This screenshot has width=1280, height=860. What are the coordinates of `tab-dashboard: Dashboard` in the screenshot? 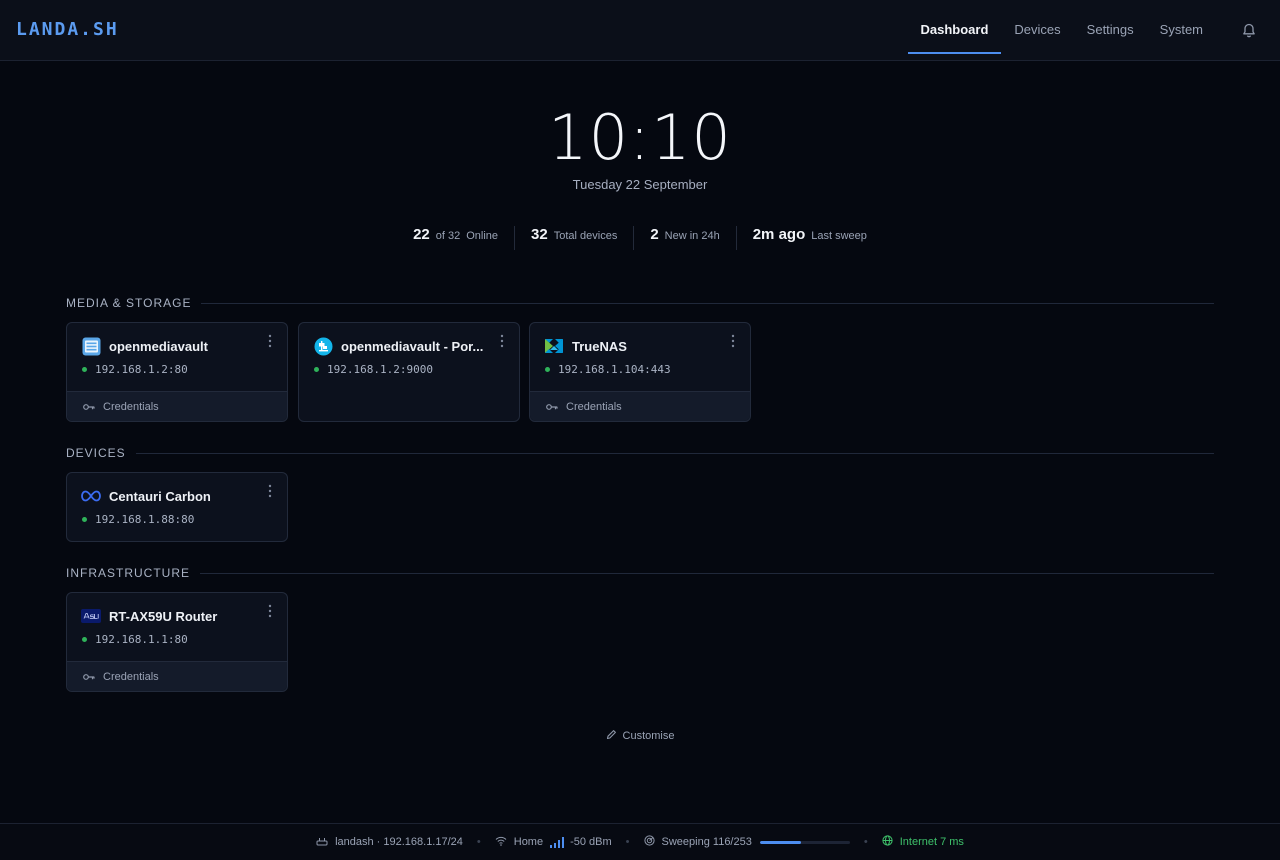 It's located at (954, 30).